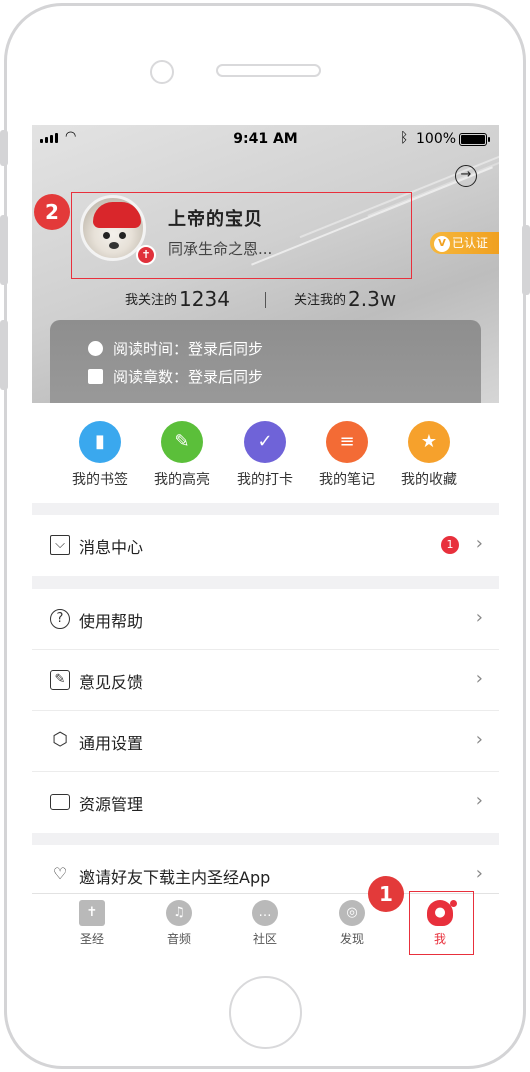  What do you see at coordinates (60, 680) in the screenshot?
I see `feedback-icon: ✎` at bounding box center [60, 680].